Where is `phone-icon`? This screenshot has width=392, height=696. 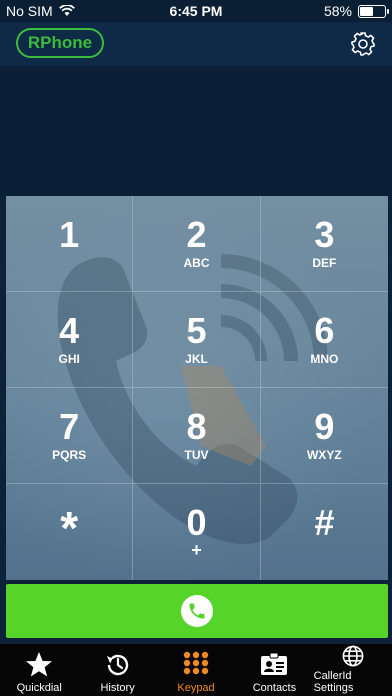
phone-icon is located at coordinates (197, 611).